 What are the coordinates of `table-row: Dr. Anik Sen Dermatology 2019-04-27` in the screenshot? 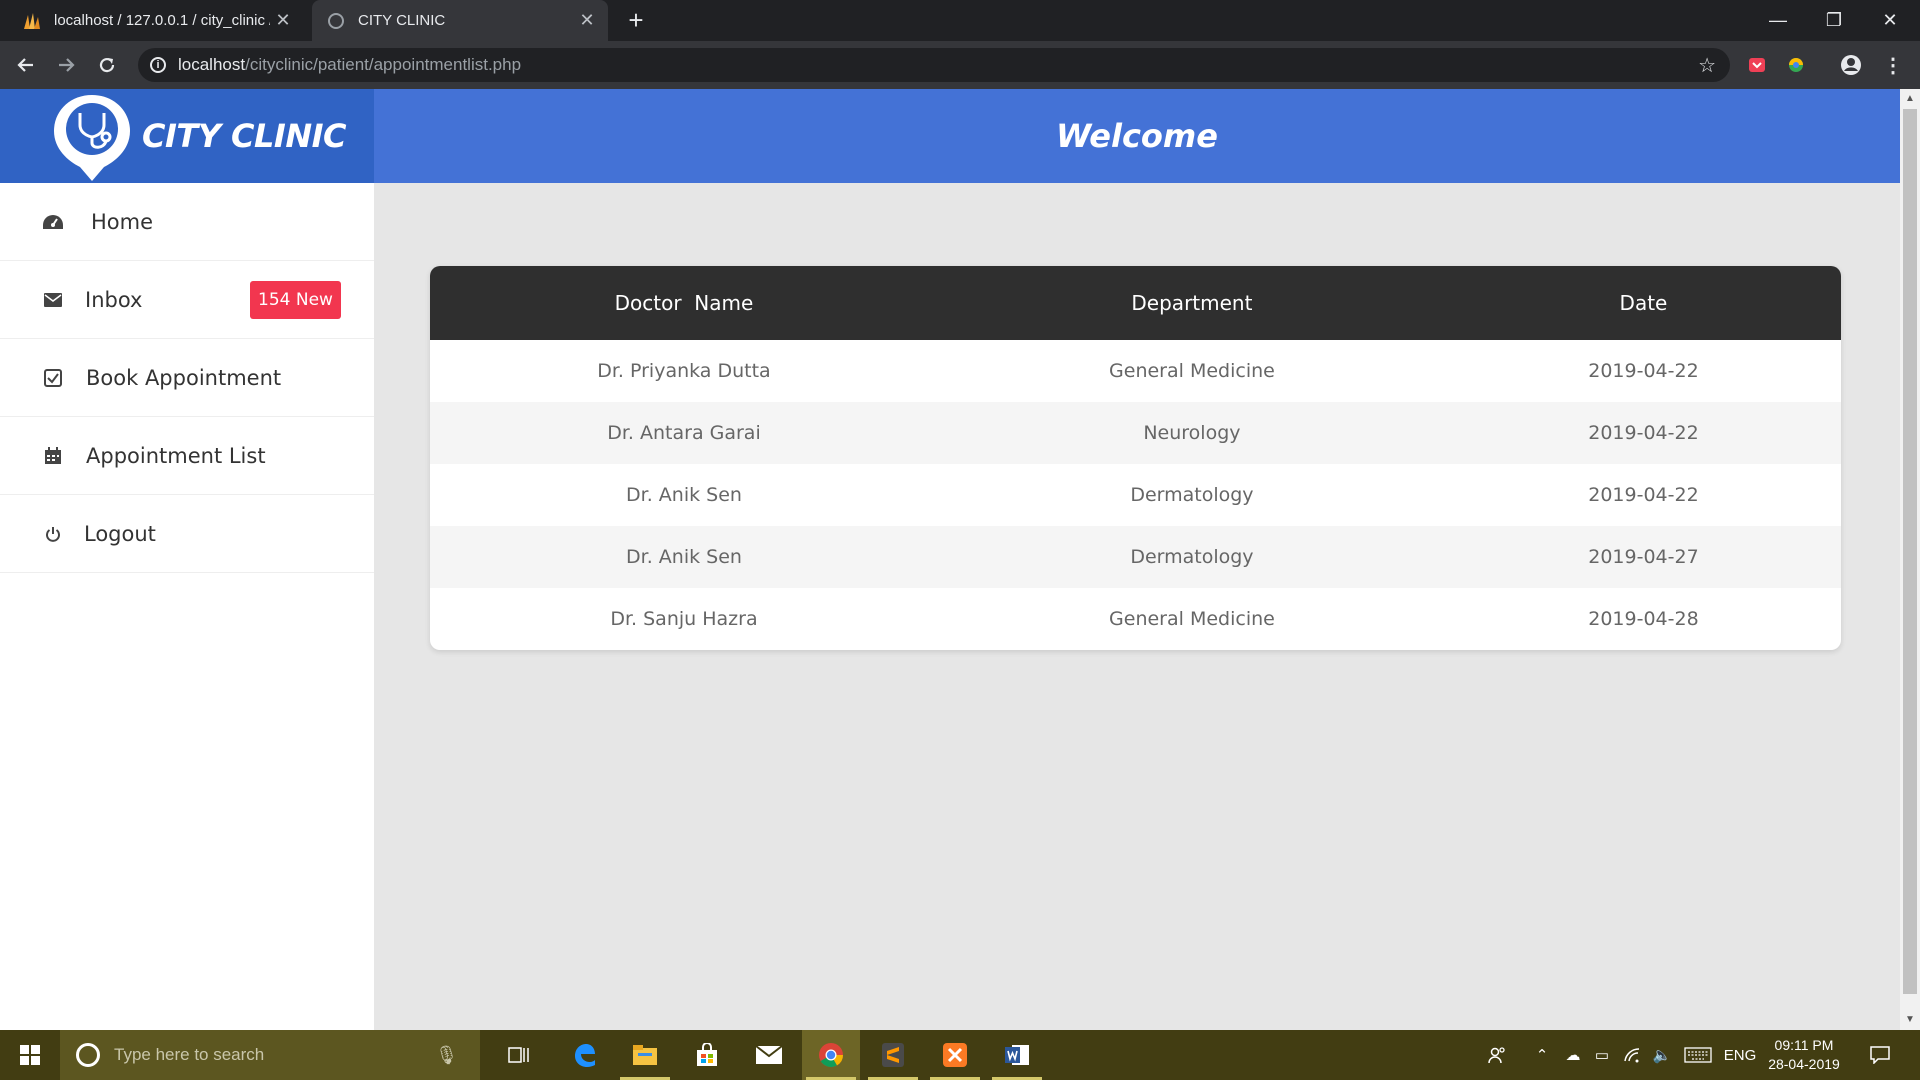 It's located at (1135, 557).